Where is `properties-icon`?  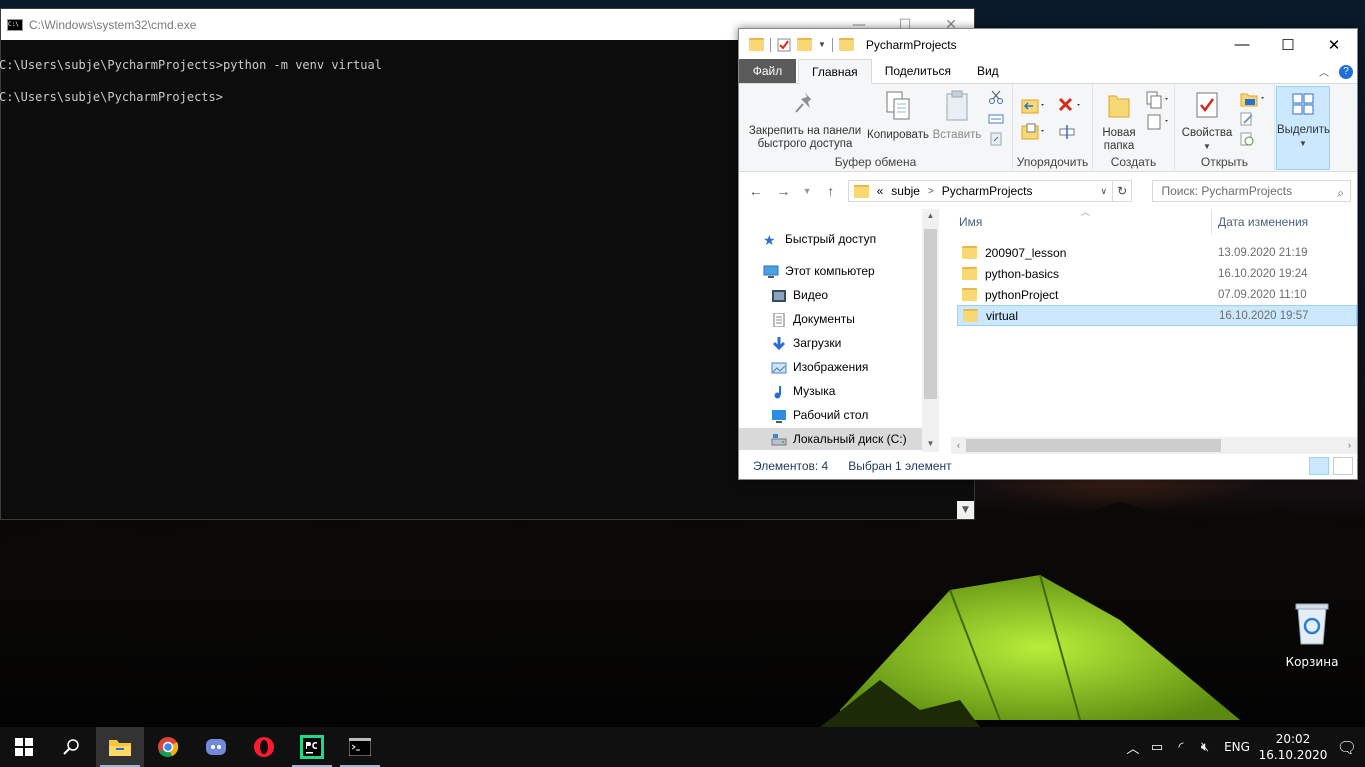
properties-icon is located at coordinates (1207, 105).